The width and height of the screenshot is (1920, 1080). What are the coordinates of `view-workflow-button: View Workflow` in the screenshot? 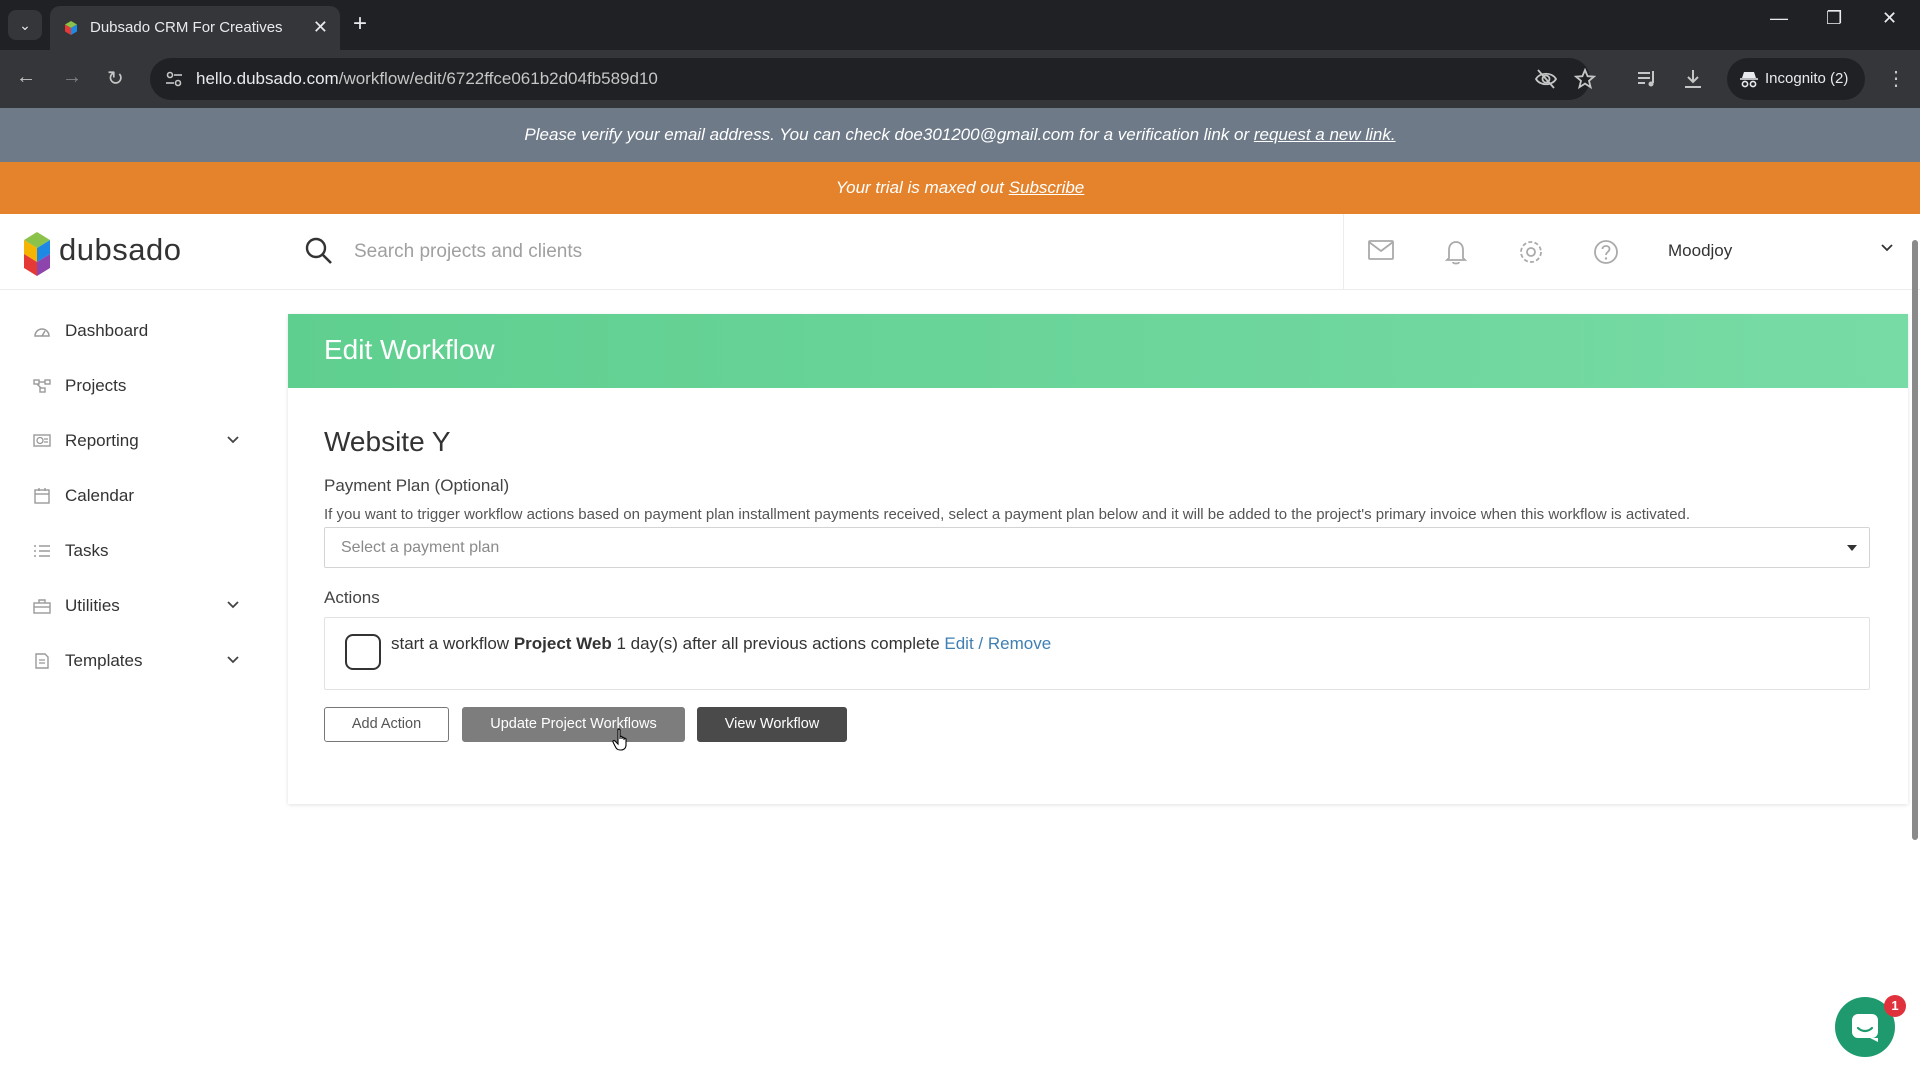 It's located at (772, 724).